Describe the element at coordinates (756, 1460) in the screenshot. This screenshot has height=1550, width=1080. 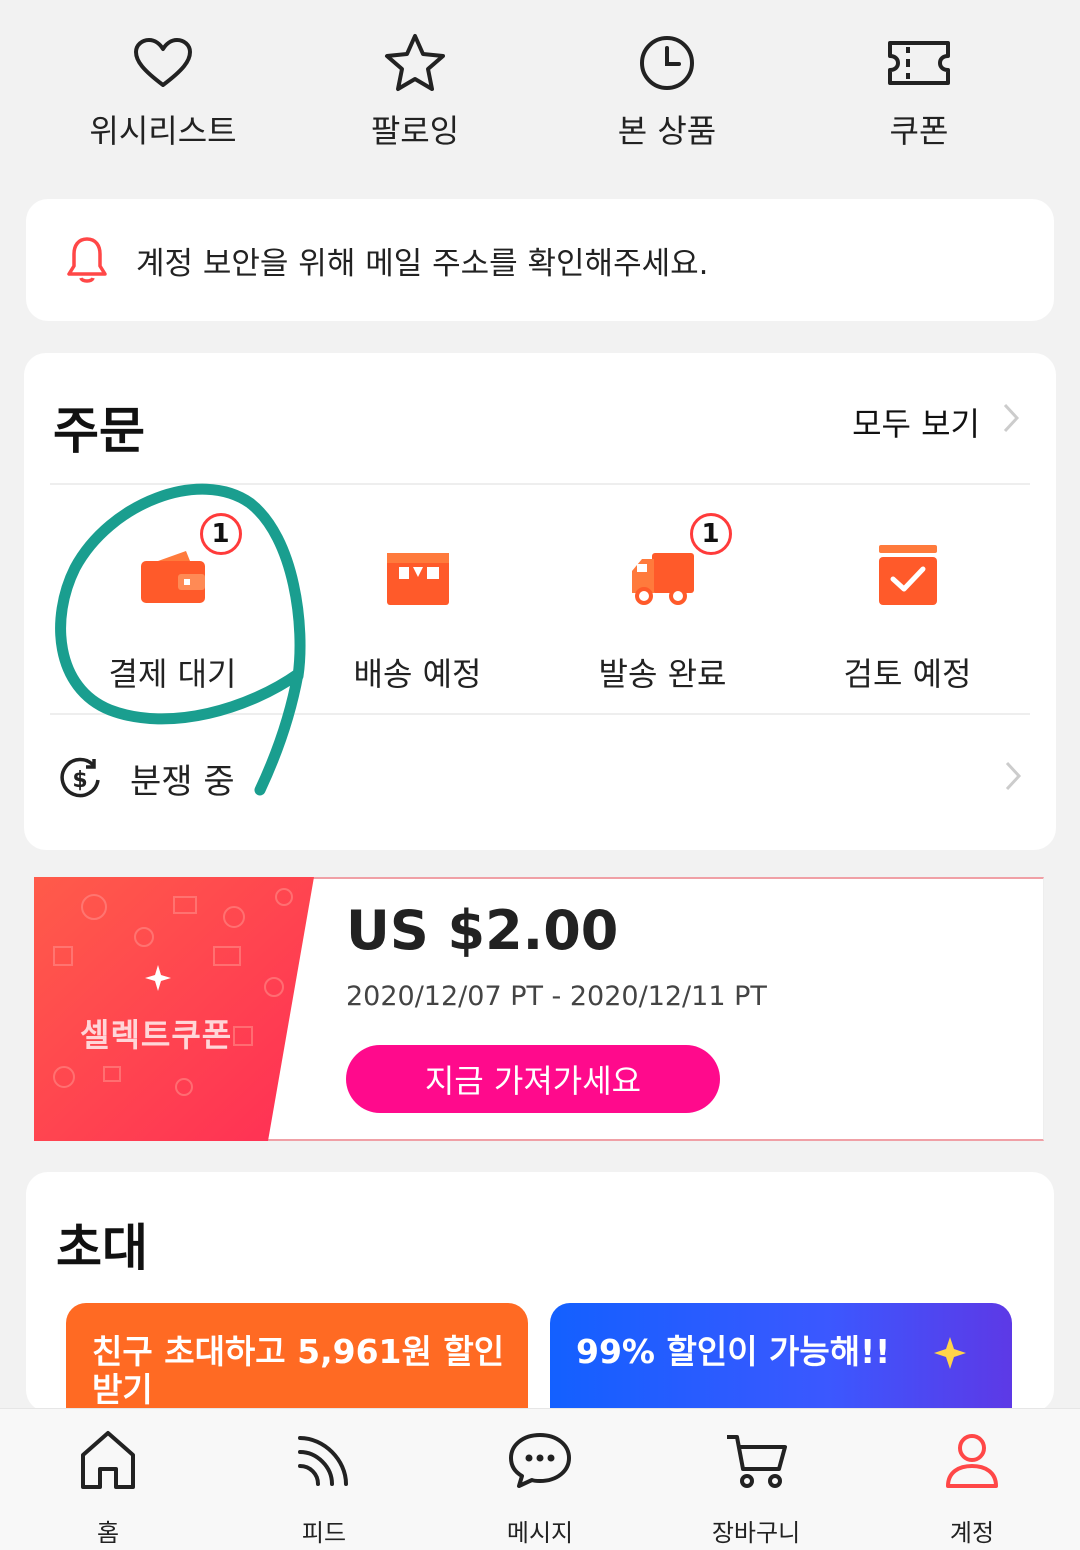
I see `cart-icon` at that location.